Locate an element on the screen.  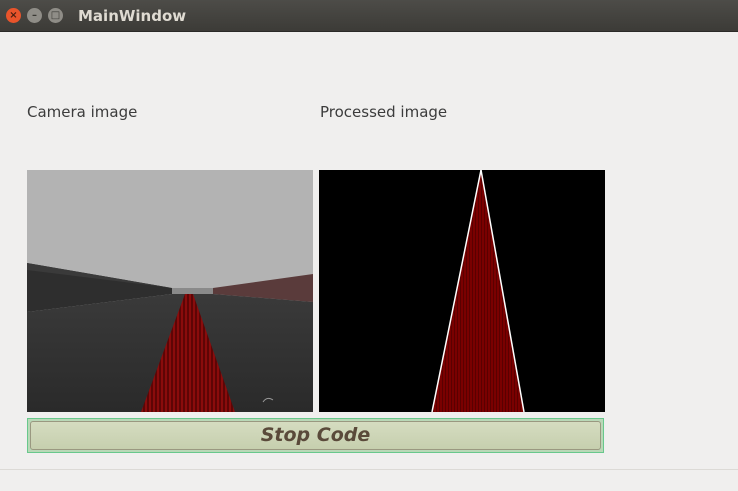
stop-code-button-label: Stop Code is located at coordinates (315, 435).